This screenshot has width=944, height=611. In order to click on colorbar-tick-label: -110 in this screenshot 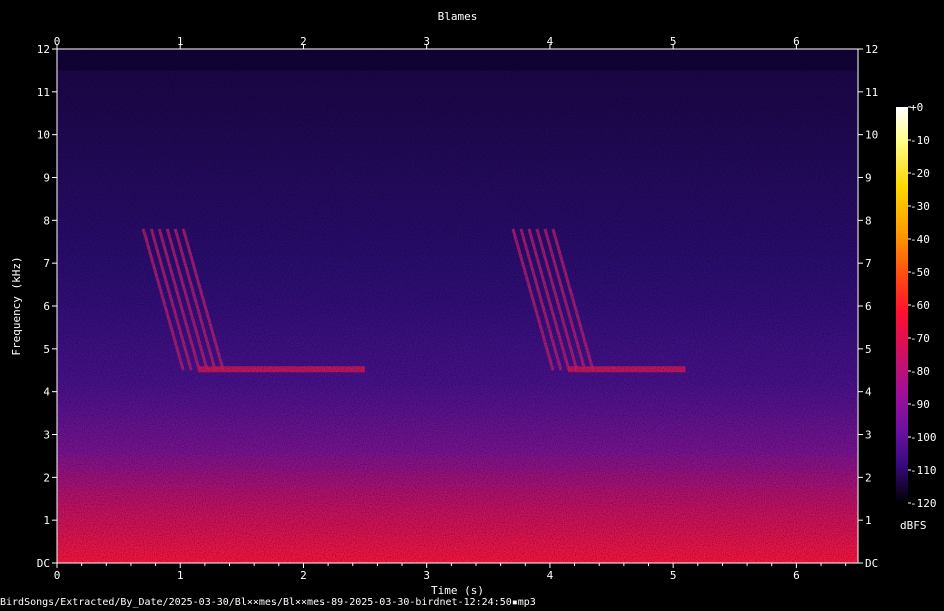, I will do `click(923, 470)`.